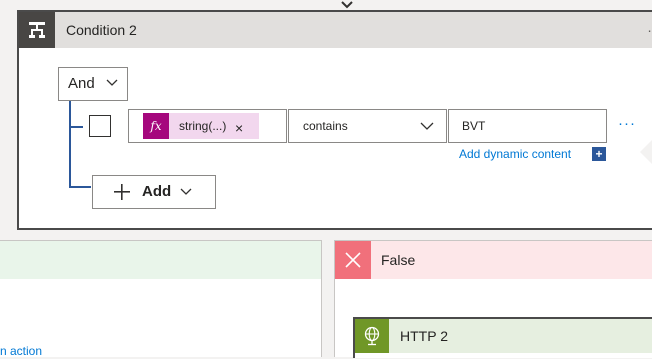 This screenshot has width=652, height=359. What do you see at coordinates (347, 5) in the screenshot?
I see `connector-arrow-icon` at bounding box center [347, 5].